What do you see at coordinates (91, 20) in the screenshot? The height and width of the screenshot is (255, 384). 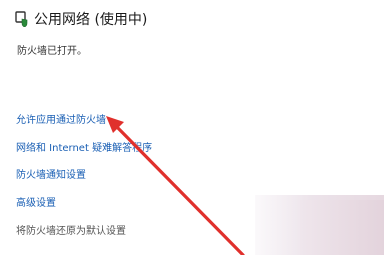 I see `network-title: 公用网络 (使用中)` at bounding box center [91, 20].